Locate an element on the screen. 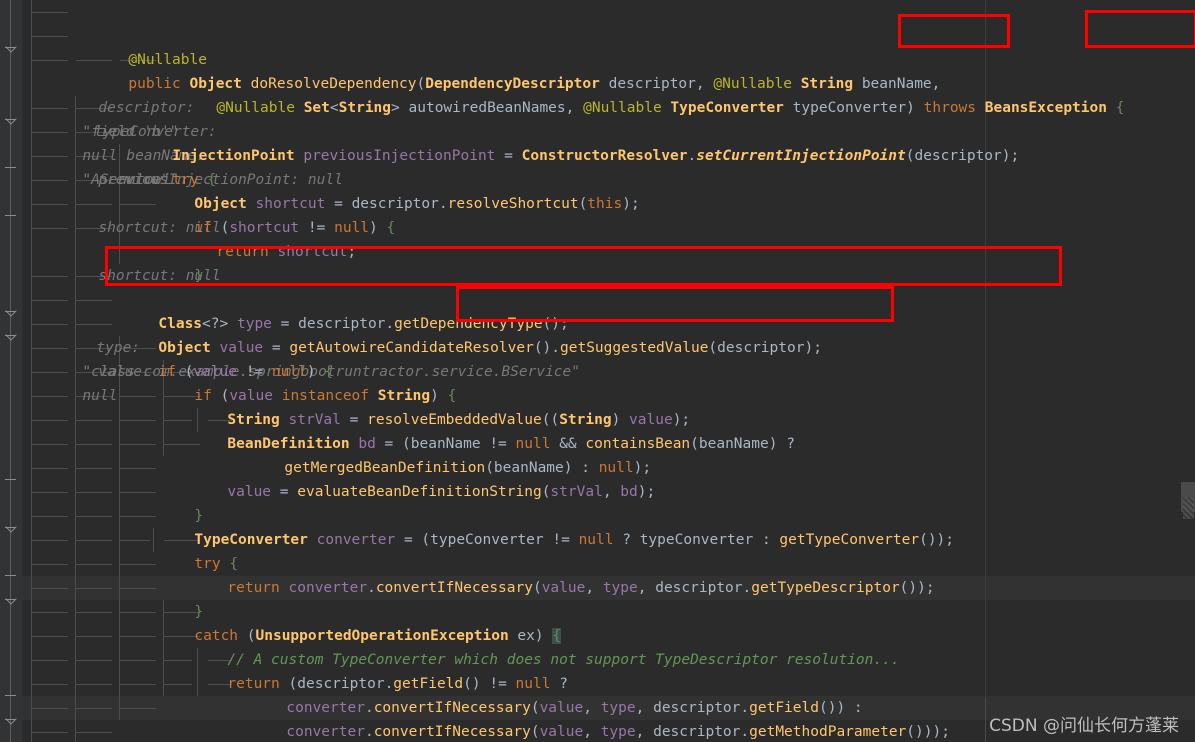 This screenshot has width=1195, height=742. code-line-blank is located at coordinates (608, 252).